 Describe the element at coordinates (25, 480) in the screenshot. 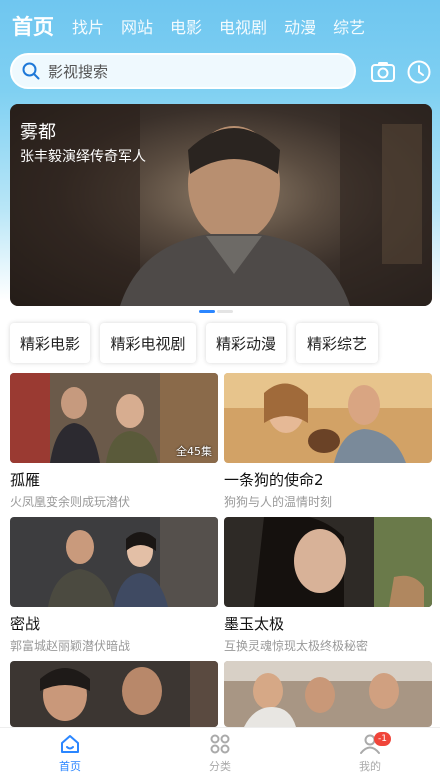

I see `card-title: 孤雁` at that location.